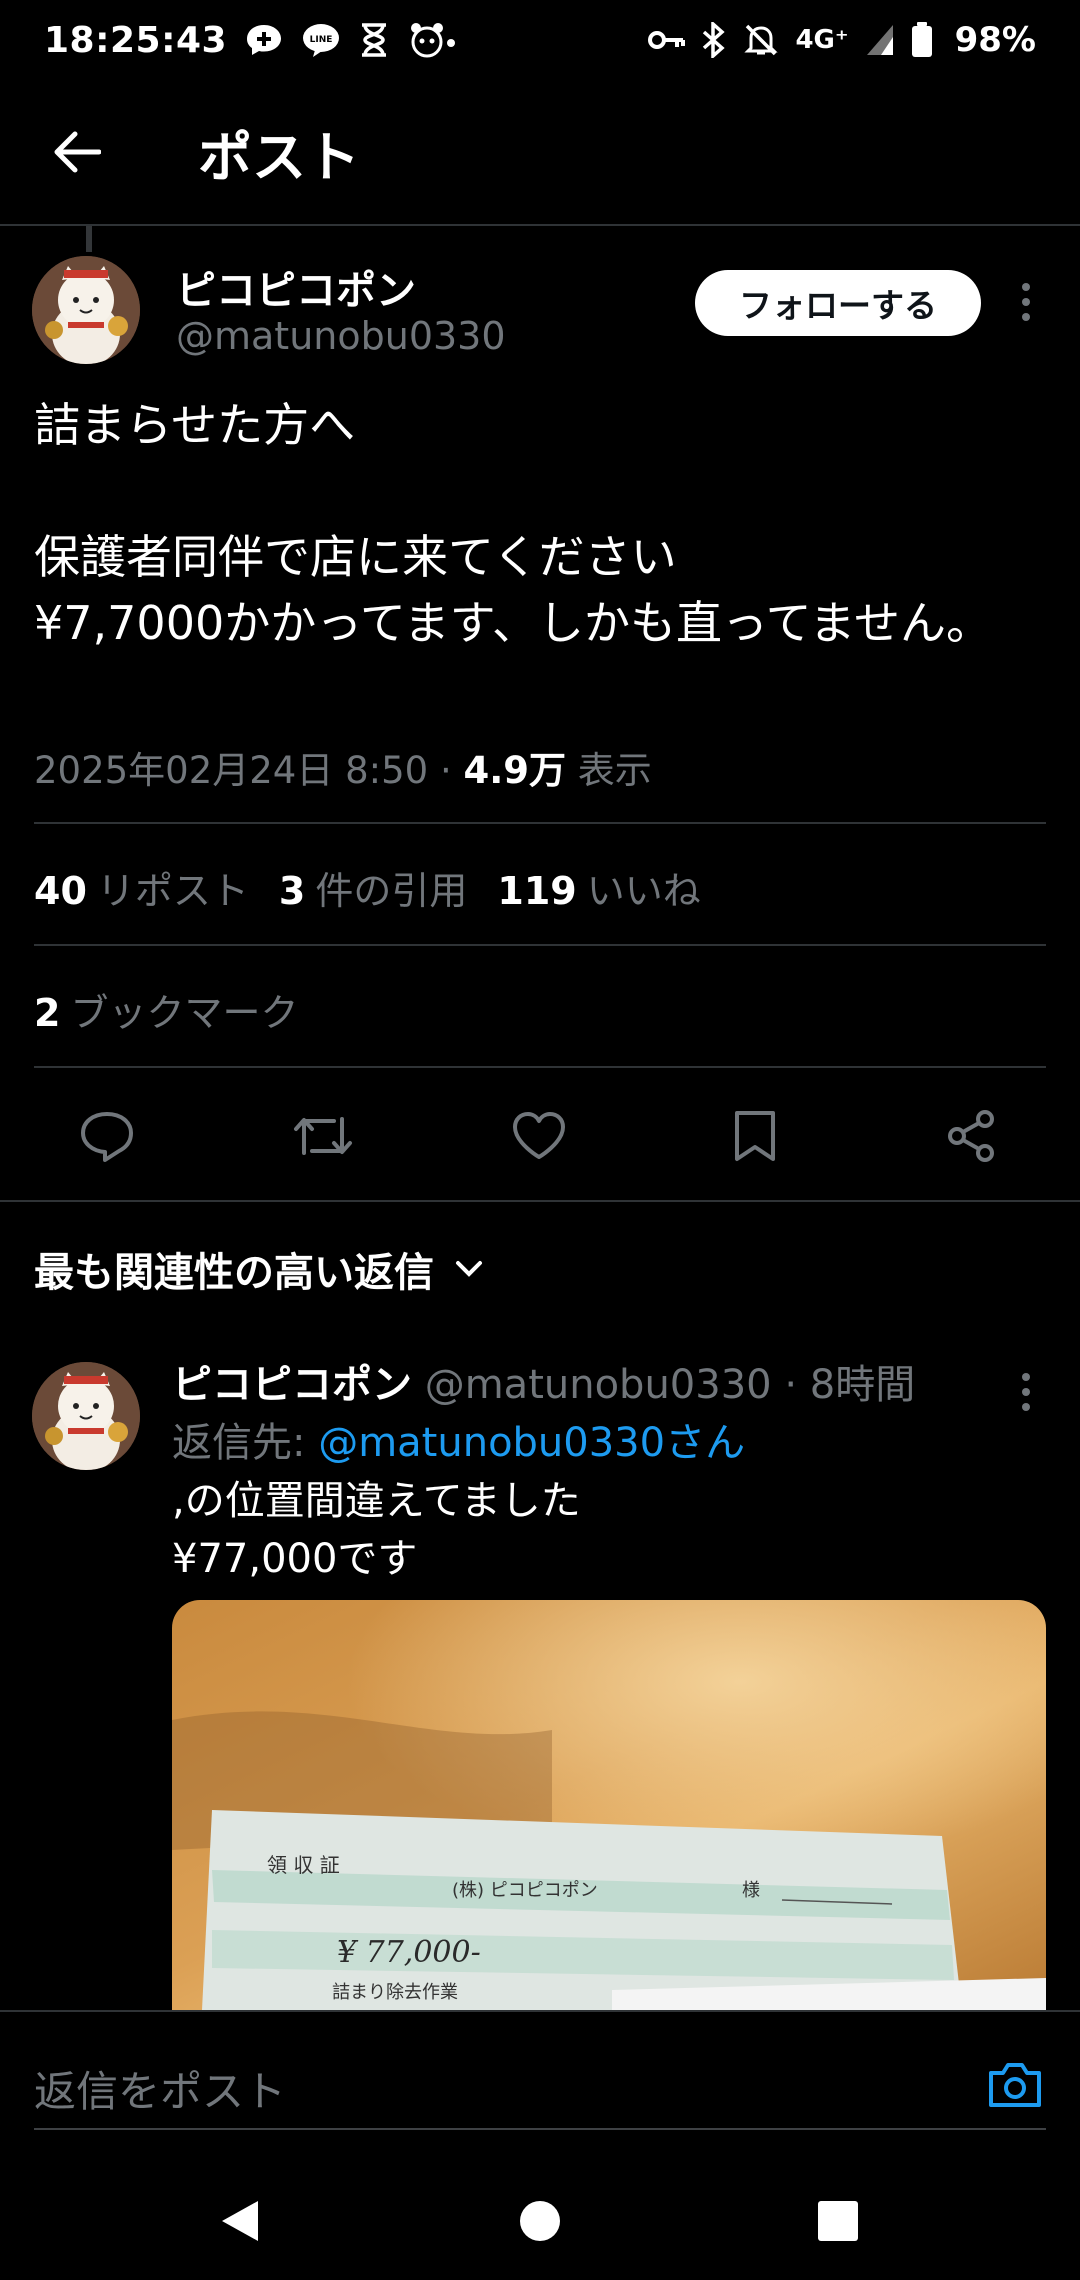 The image size is (1080, 2280). I want to click on post-more-button, so click(1026, 302).